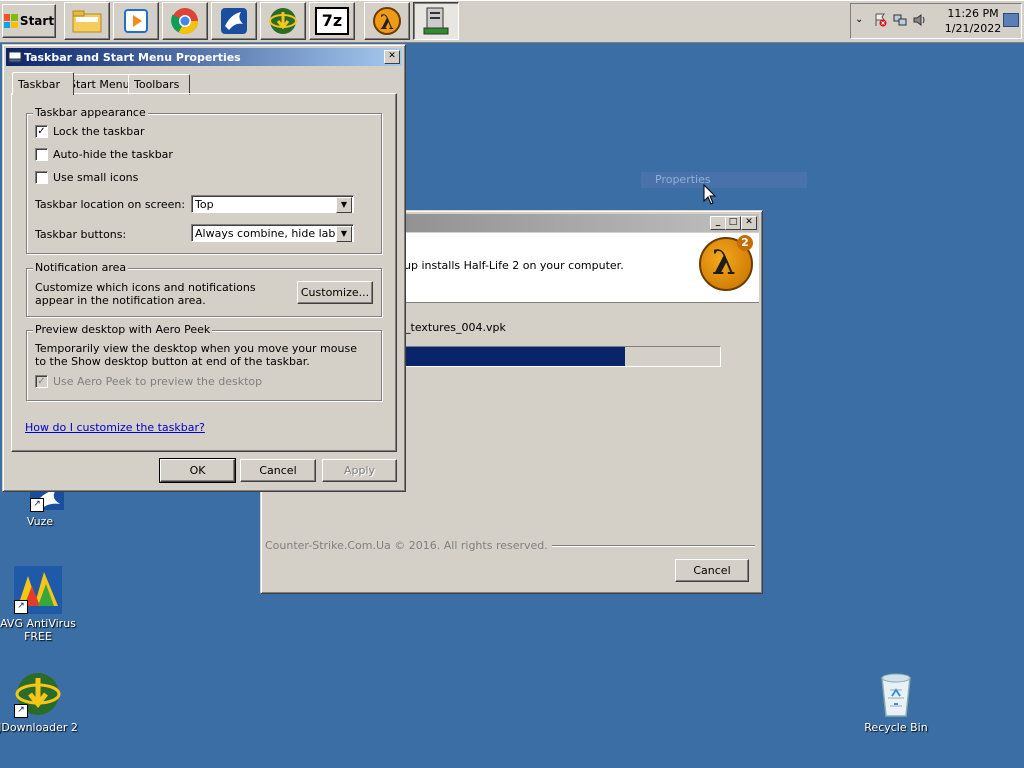 The height and width of the screenshot is (768, 1024). I want to click on taskbar-jdownloader-button, so click(283, 21).